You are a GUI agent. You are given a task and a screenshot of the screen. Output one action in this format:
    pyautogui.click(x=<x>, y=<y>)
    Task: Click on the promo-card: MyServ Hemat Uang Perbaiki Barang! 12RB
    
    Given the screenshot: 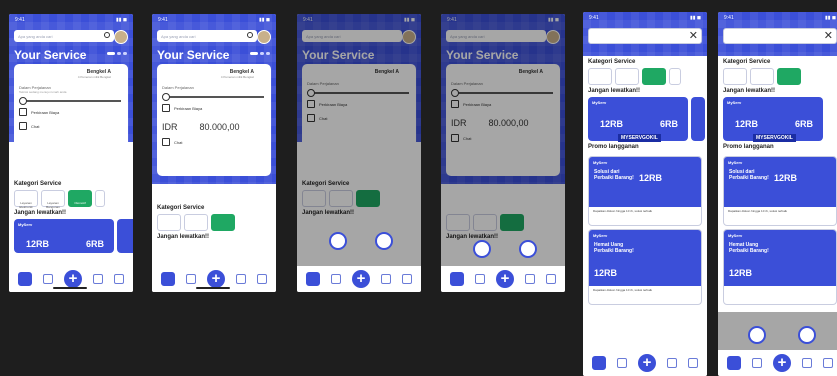 What is the action you would take?
    pyautogui.click(x=780, y=267)
    